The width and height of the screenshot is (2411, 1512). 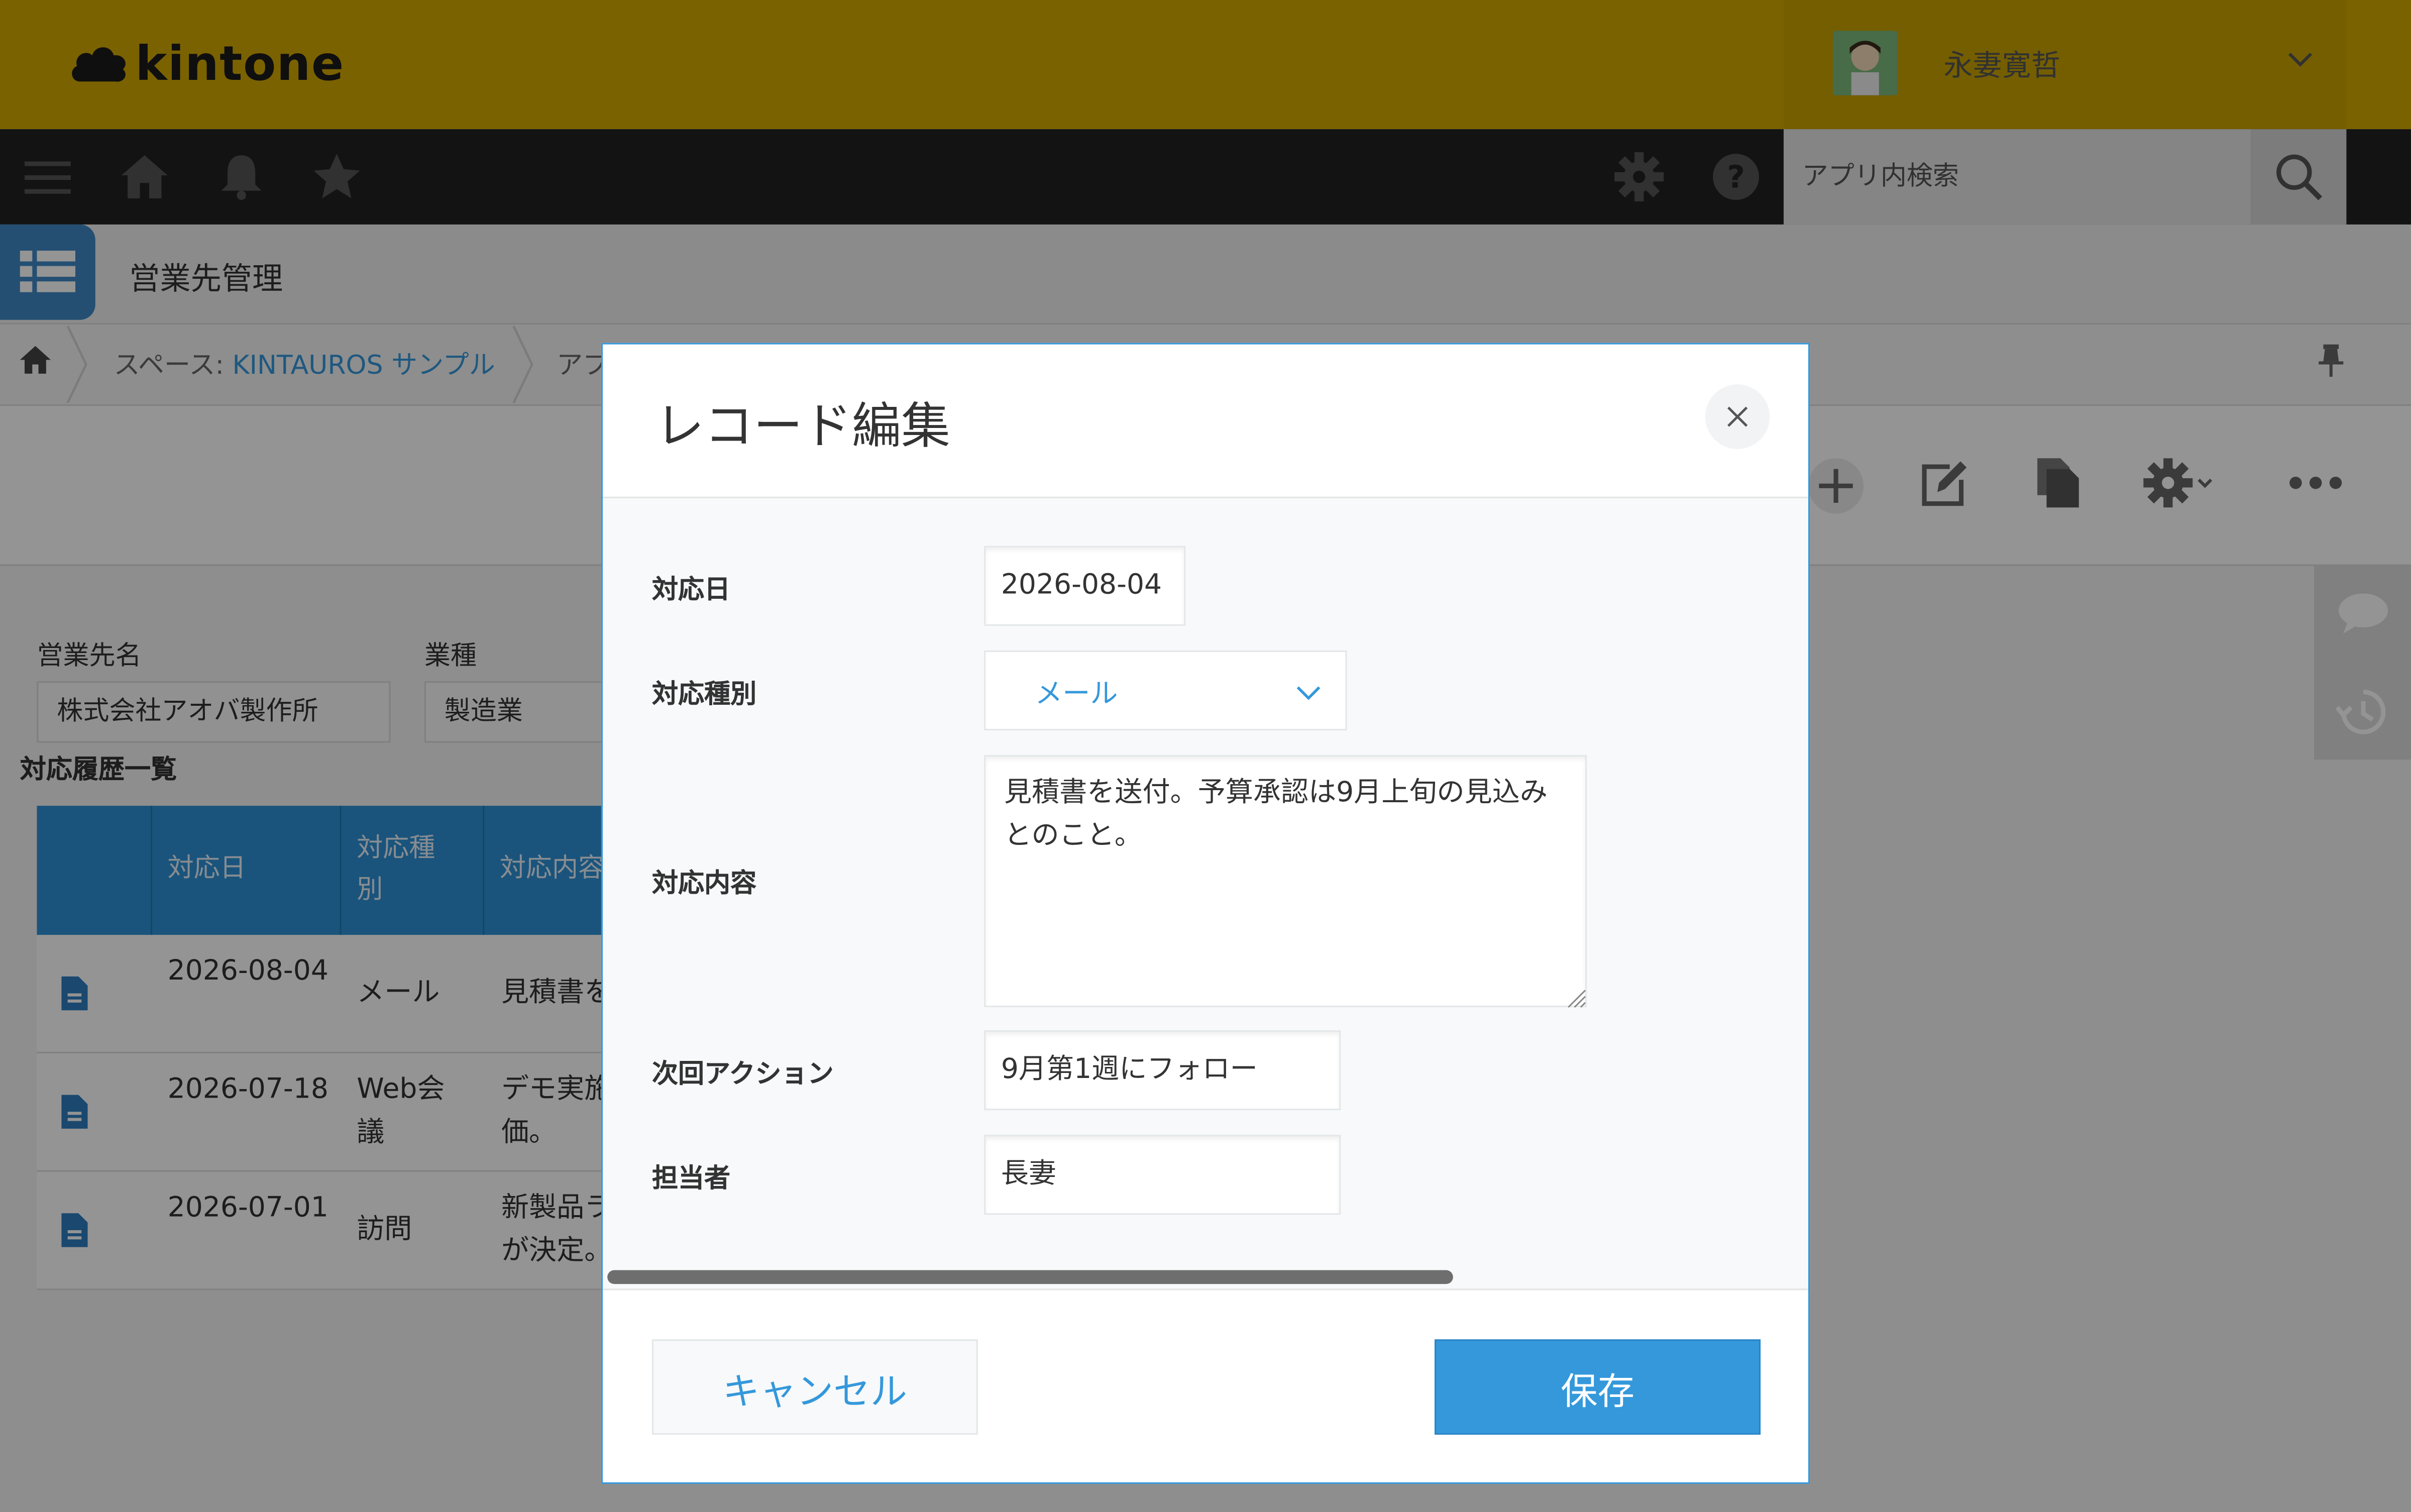 I want to click on cancel-button: キャンセル, so click(x=815, y=1387).